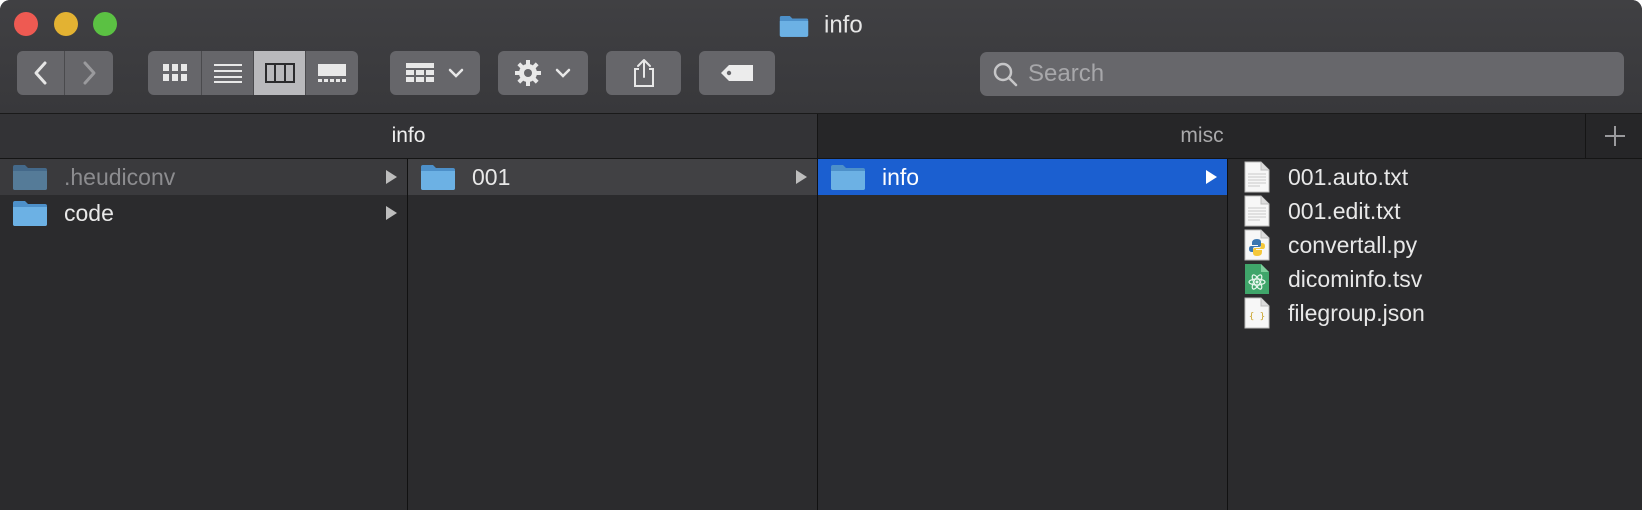 This screenshot has height=510, width=1642. Describe the element at coordinates (1435, 211) in the screenshot. I see `file-row: 001.edit.txt` at that location.